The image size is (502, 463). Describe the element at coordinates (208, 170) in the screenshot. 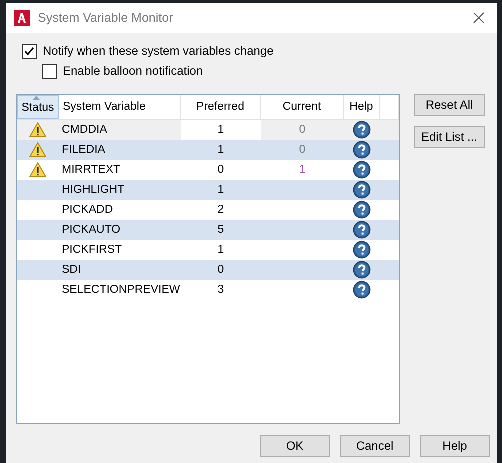

I see `table-row: MIRRTEXT 0 1` at that location.